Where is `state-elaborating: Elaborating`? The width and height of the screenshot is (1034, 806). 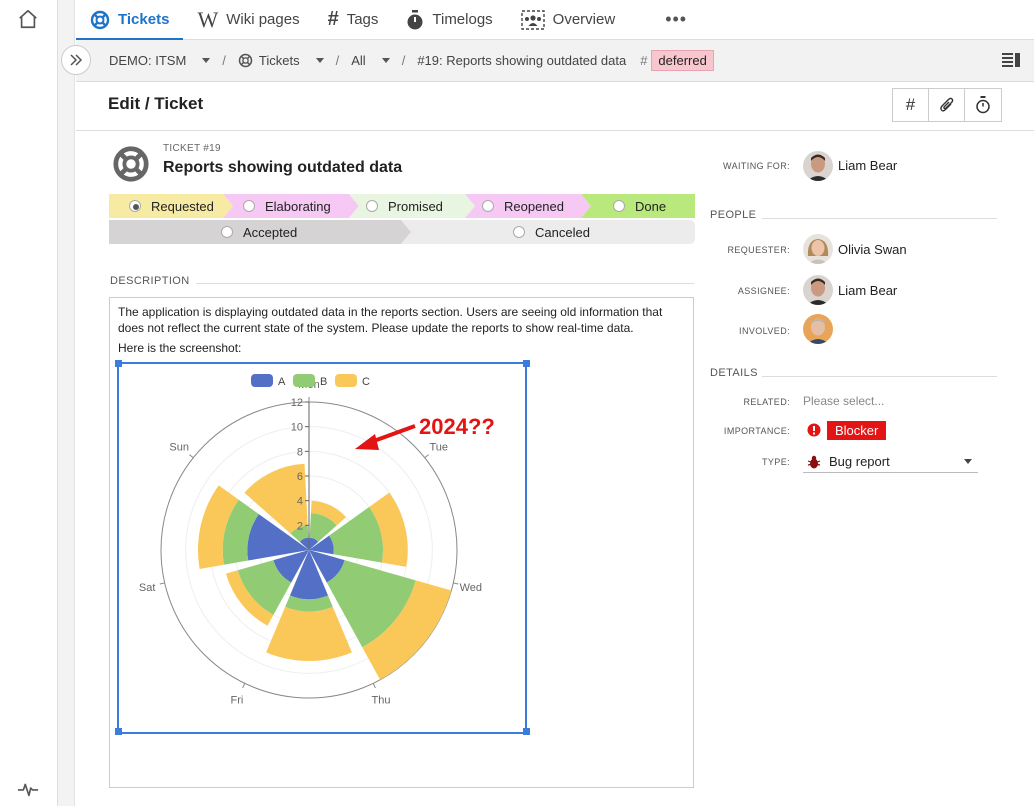
state-elaborating: Elaborating is located at coordinates (287, 206).